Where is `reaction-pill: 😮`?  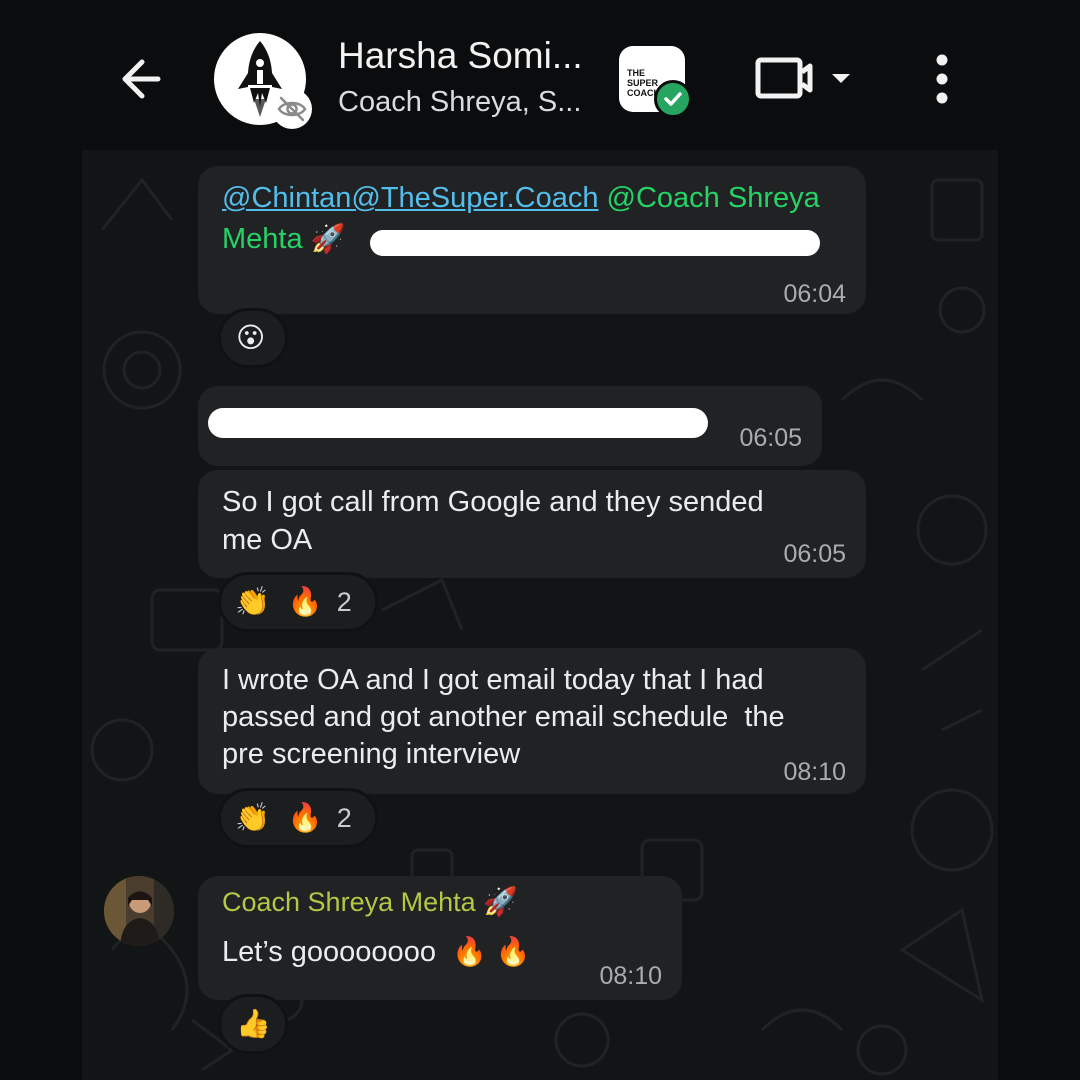
reaction-pill: 😮 is located at coordinates (253, 338).